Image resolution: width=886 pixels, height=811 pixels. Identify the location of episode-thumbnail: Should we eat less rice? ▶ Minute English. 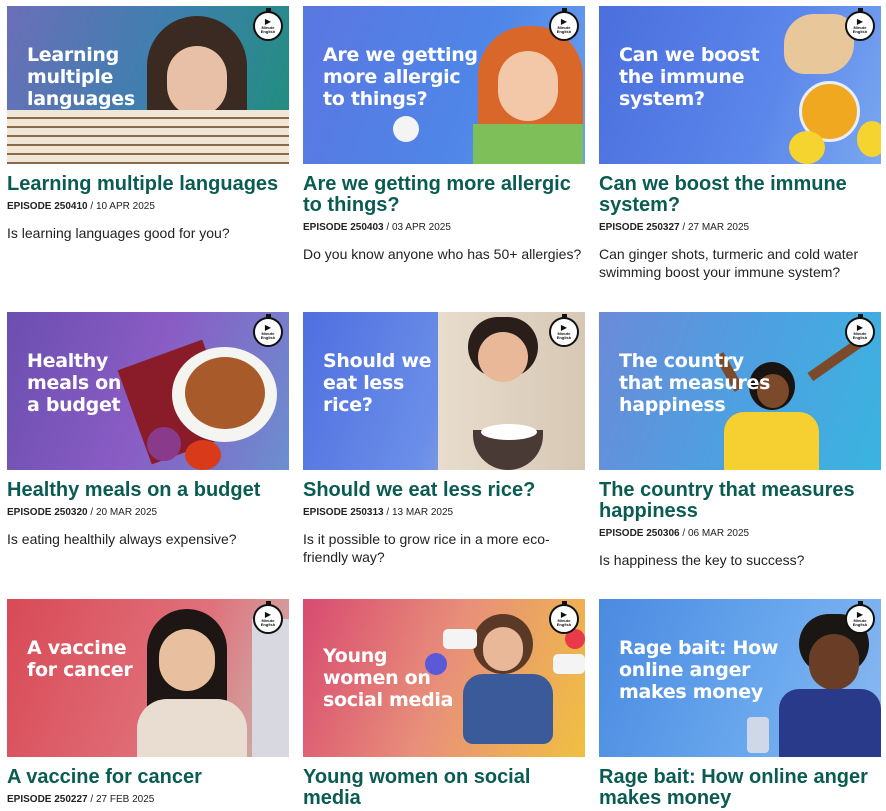
(444, 391).